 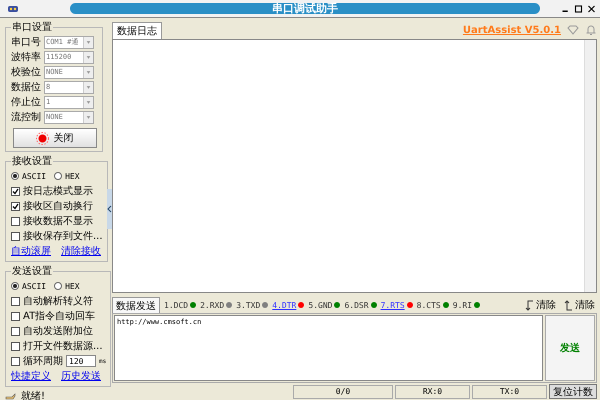 What do you see at coordinates (462, 305) in the screenshot?
I see `pin-label: 9.RI` at bounding box center [462, 305].